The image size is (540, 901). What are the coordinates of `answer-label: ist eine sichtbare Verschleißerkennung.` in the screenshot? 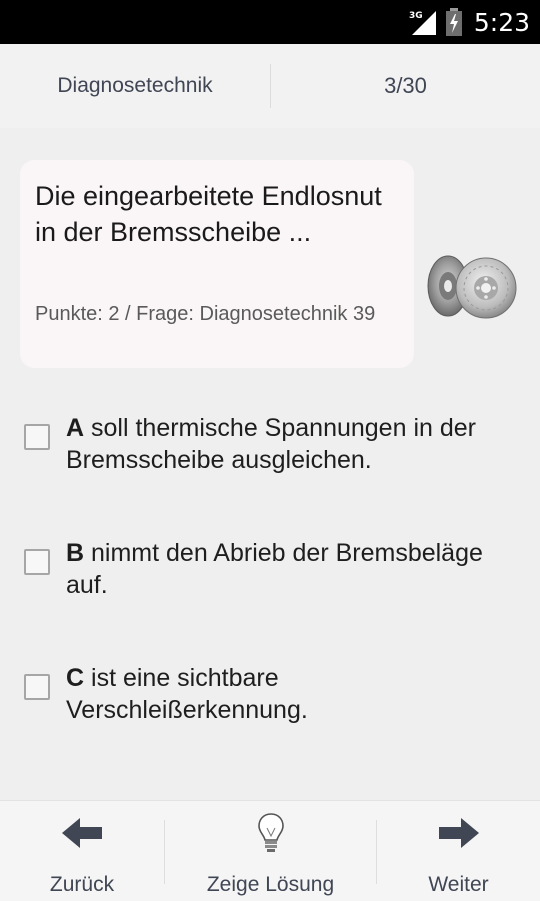 It's located at (187, 694).